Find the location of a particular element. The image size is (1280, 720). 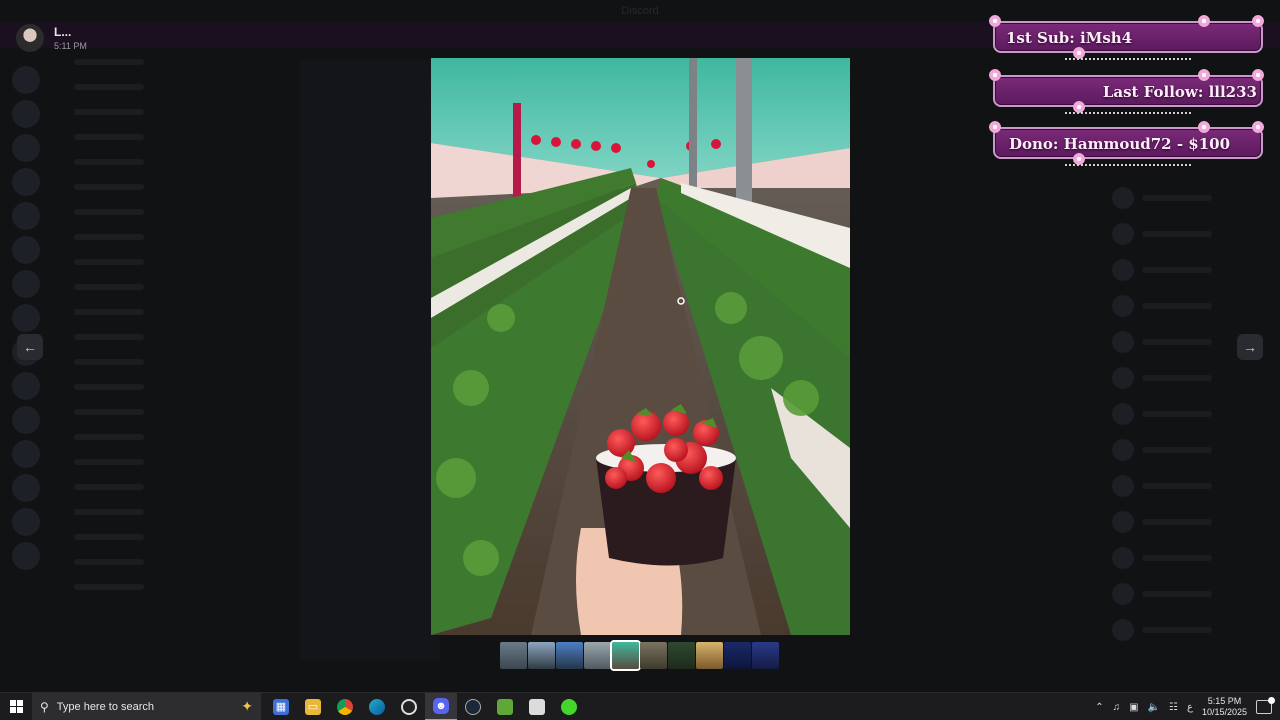

taskbar-apps: ▦ ▭ ☻ is located at coordinates (425, 706).